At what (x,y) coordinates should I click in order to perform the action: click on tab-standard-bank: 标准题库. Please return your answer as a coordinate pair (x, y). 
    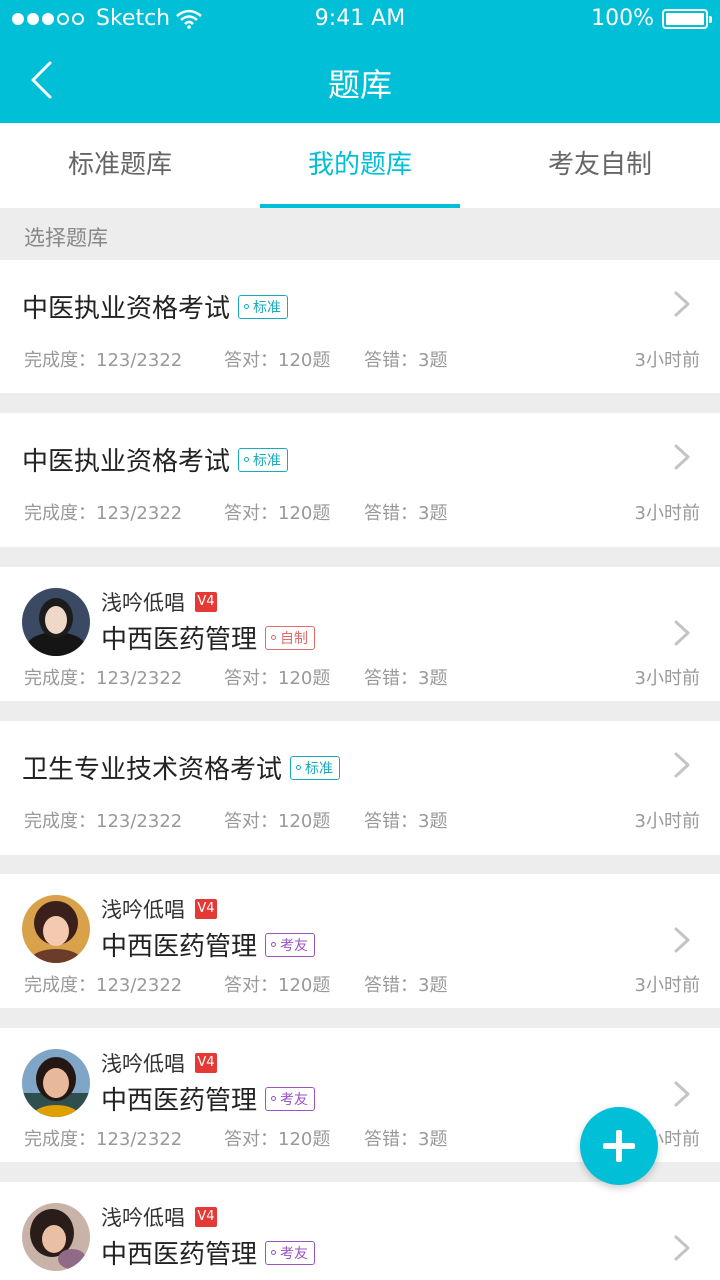
    Looking at the image, I should click on (120, 165).